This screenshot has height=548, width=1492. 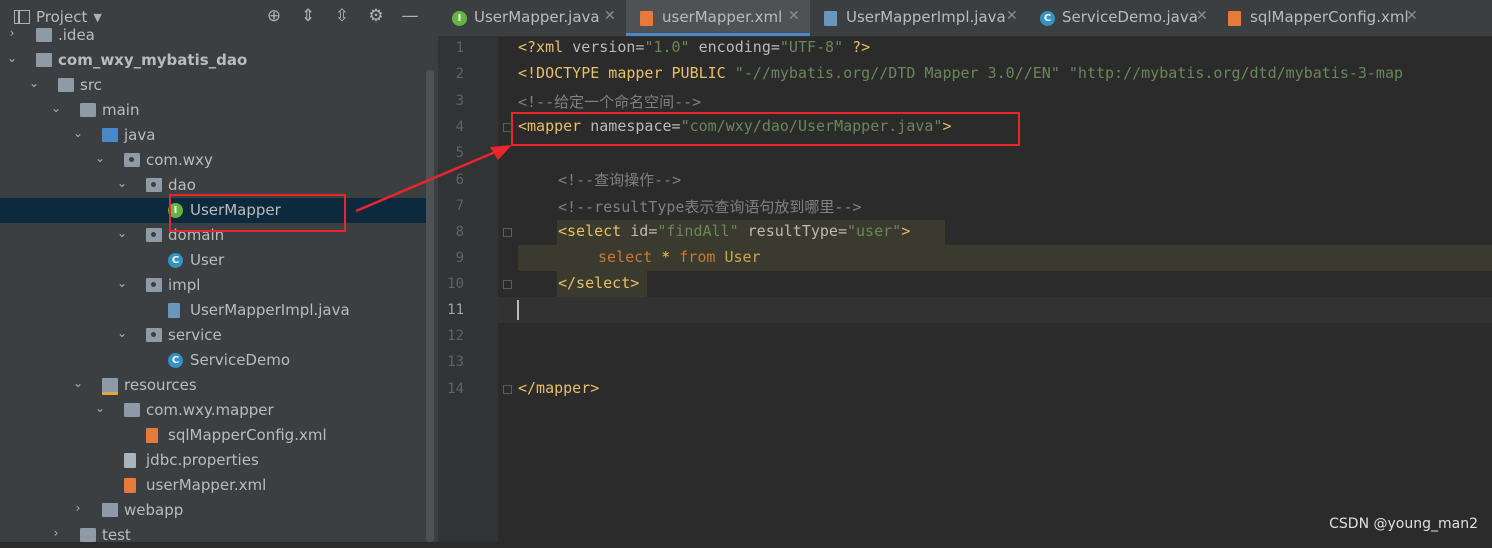 I want to click on watermark: CSDN @young_man2, so click(x=1403, y=524).